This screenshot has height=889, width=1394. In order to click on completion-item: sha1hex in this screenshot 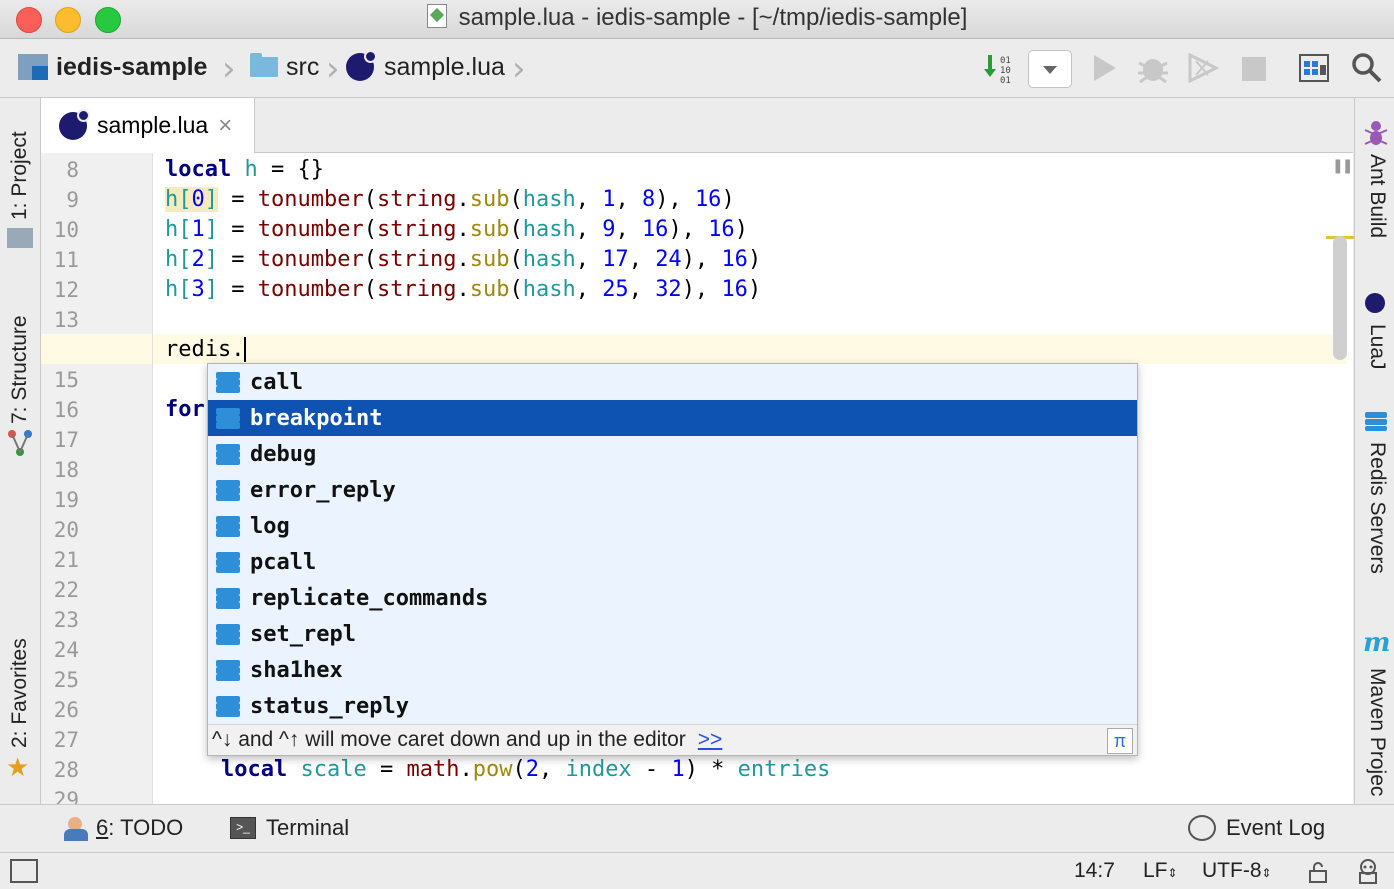, I will do `click(672, 670)`.